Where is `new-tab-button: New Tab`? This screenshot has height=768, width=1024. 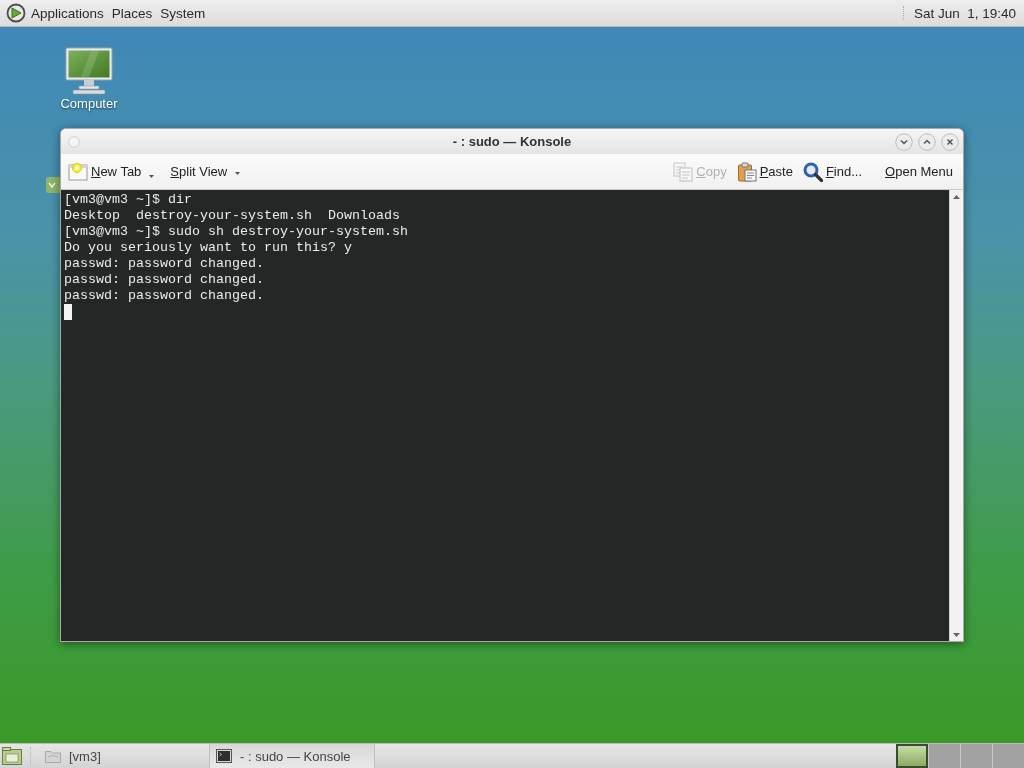 new-tab-button: New Tab is located at coordinates (118, 171).